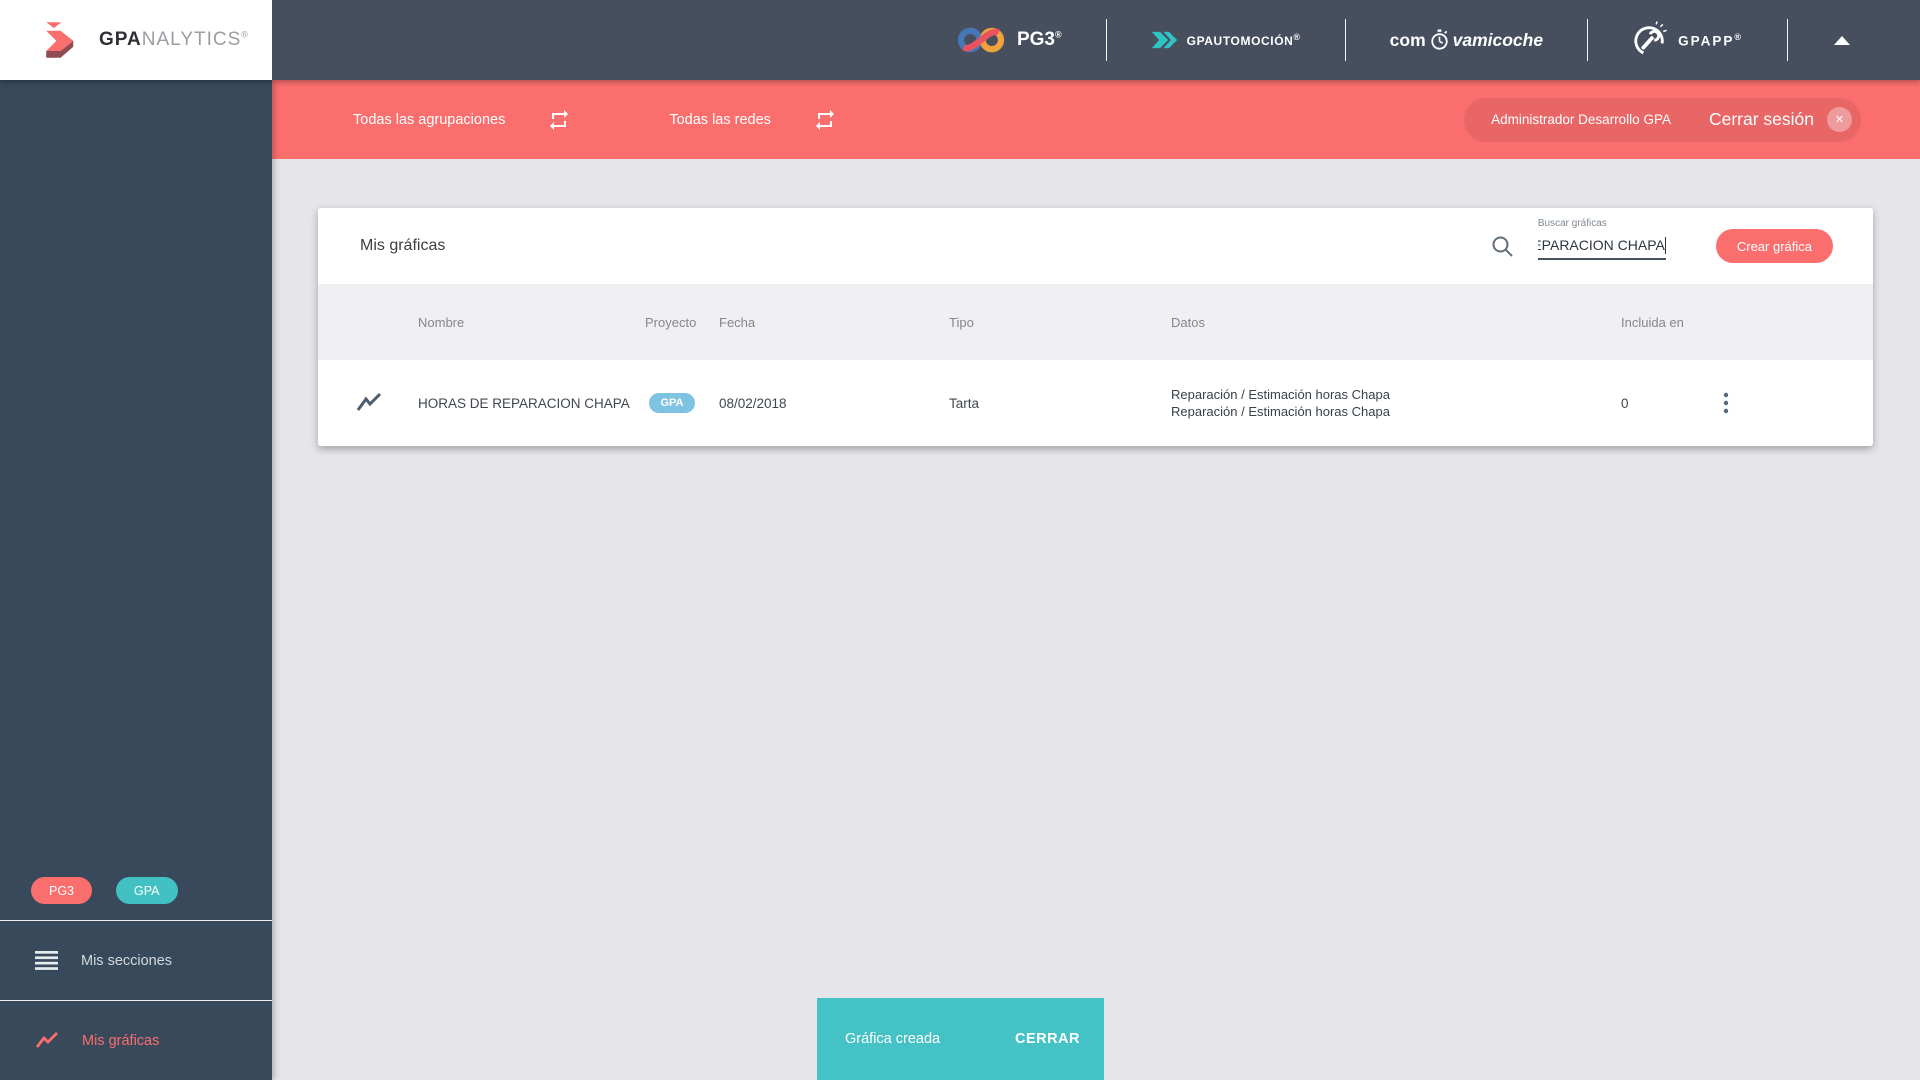 The height and width of the screenshot is (1080, 1920). Describe the element at coordinates (403, 245) in the screenshot. I see `panel-title: Mis gráficas` at that location.